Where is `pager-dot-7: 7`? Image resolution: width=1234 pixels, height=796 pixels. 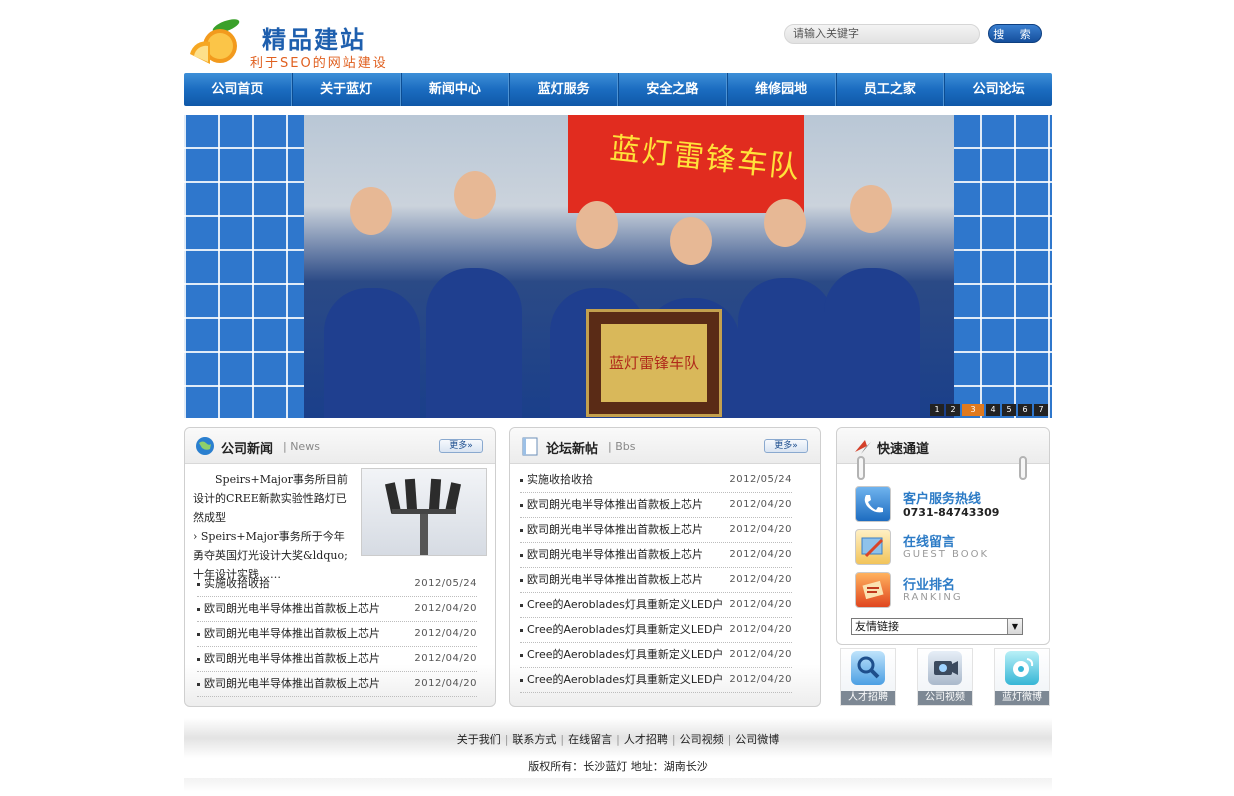 pager-dot-7: 7 is located at coordinates (1041, 410).